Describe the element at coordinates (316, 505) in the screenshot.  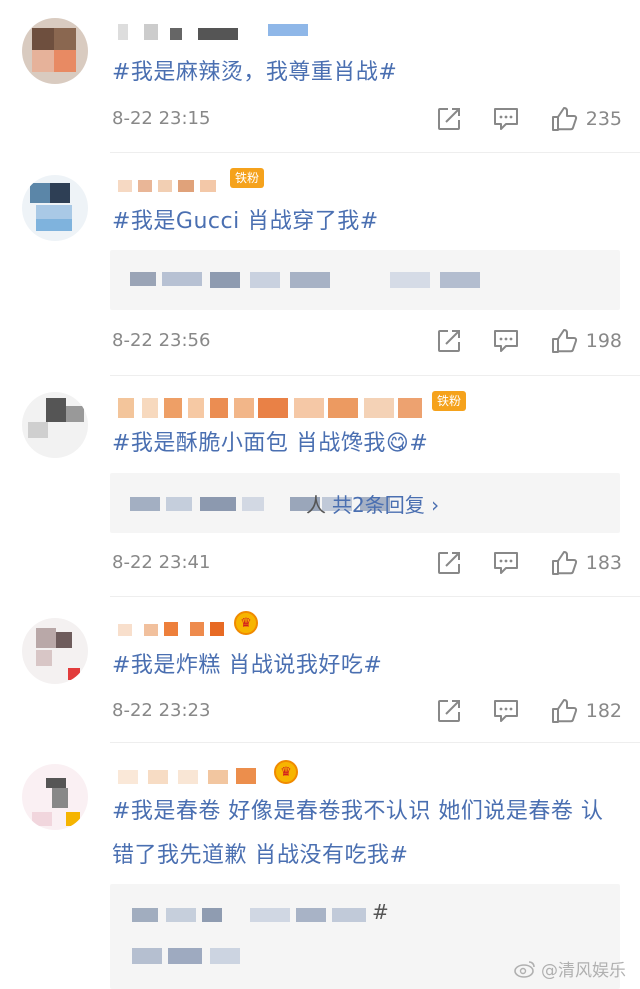
I see `reply-author-suffix: 人` at that location.